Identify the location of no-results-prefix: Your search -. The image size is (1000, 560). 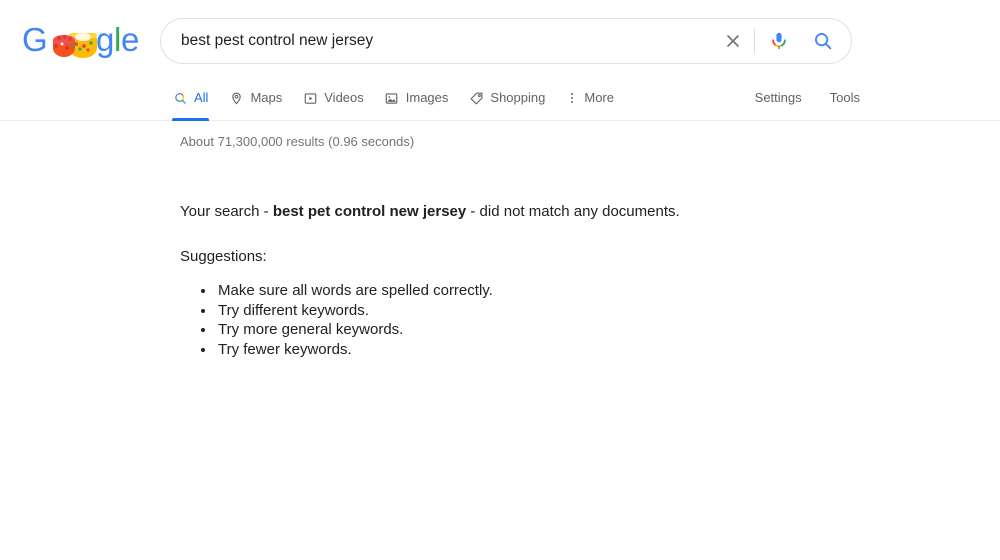
(226, 211).